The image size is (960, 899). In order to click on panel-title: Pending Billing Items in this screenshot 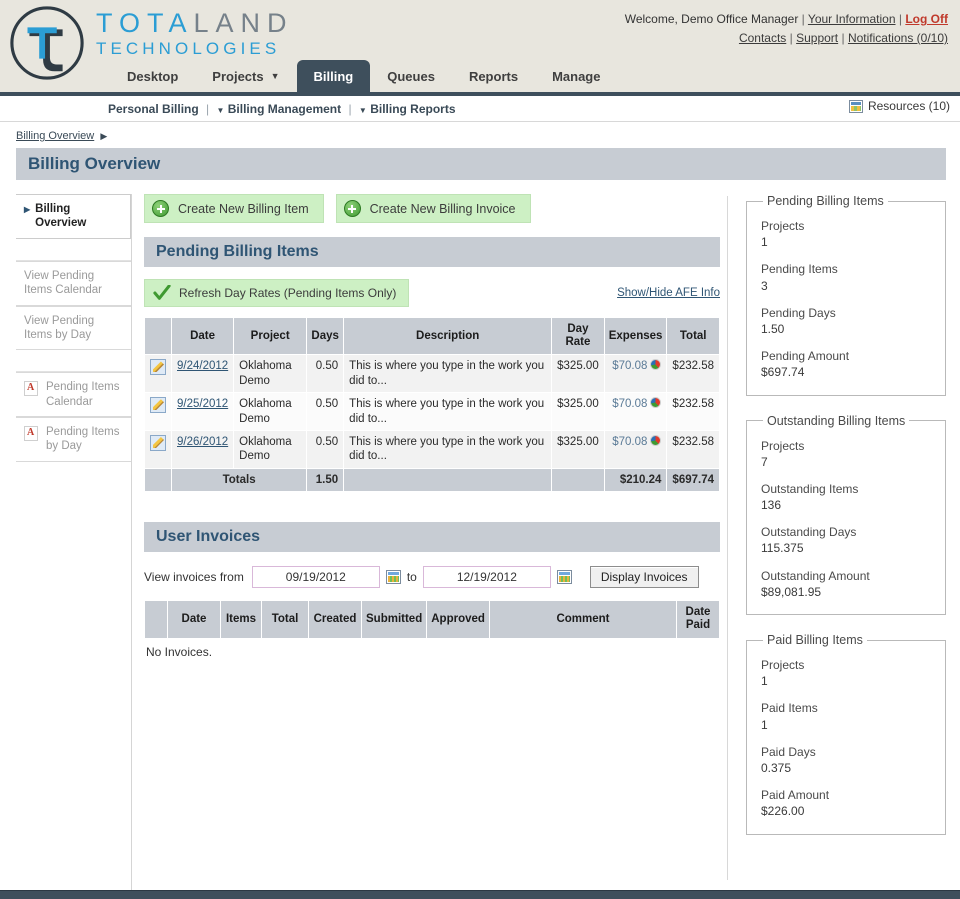, I will do `click(825, 201)`.